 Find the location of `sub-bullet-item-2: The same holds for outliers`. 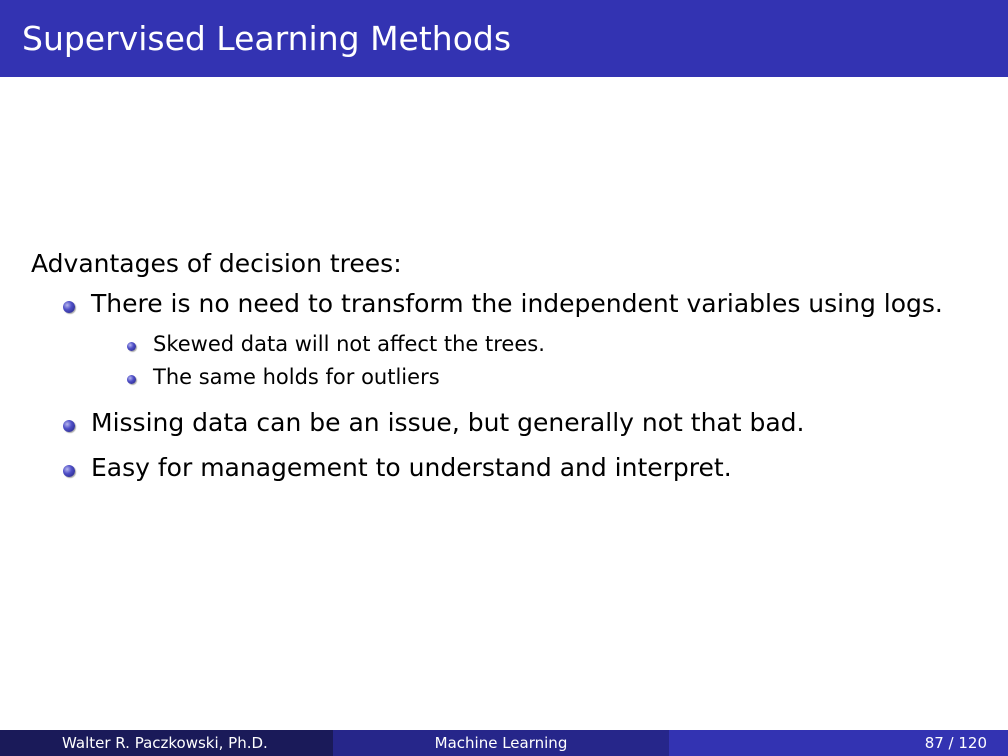

sub-bullet-item-2: The same holds for outliers is located at coordinates (296, 377).